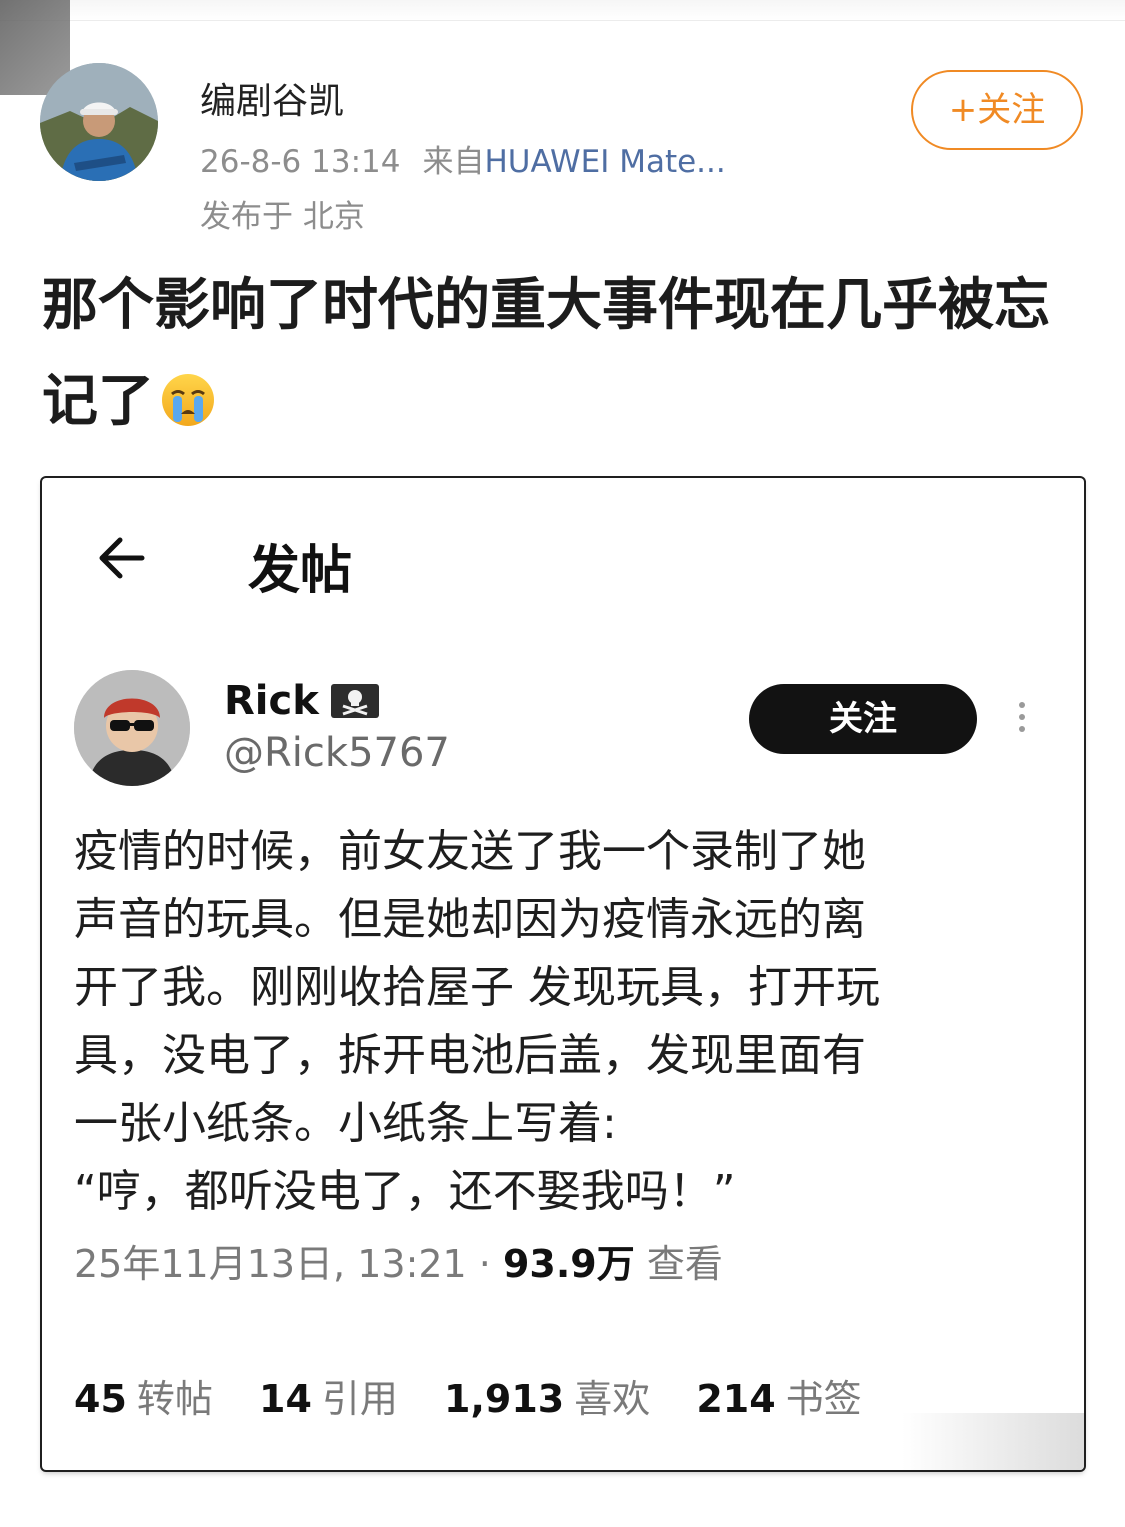 This screenshot has width=1125, height=1527. I want to click on tweet-stats: 45 转帖 14 引用 1,913 喜欢 214 书签, so click(485, 1395).